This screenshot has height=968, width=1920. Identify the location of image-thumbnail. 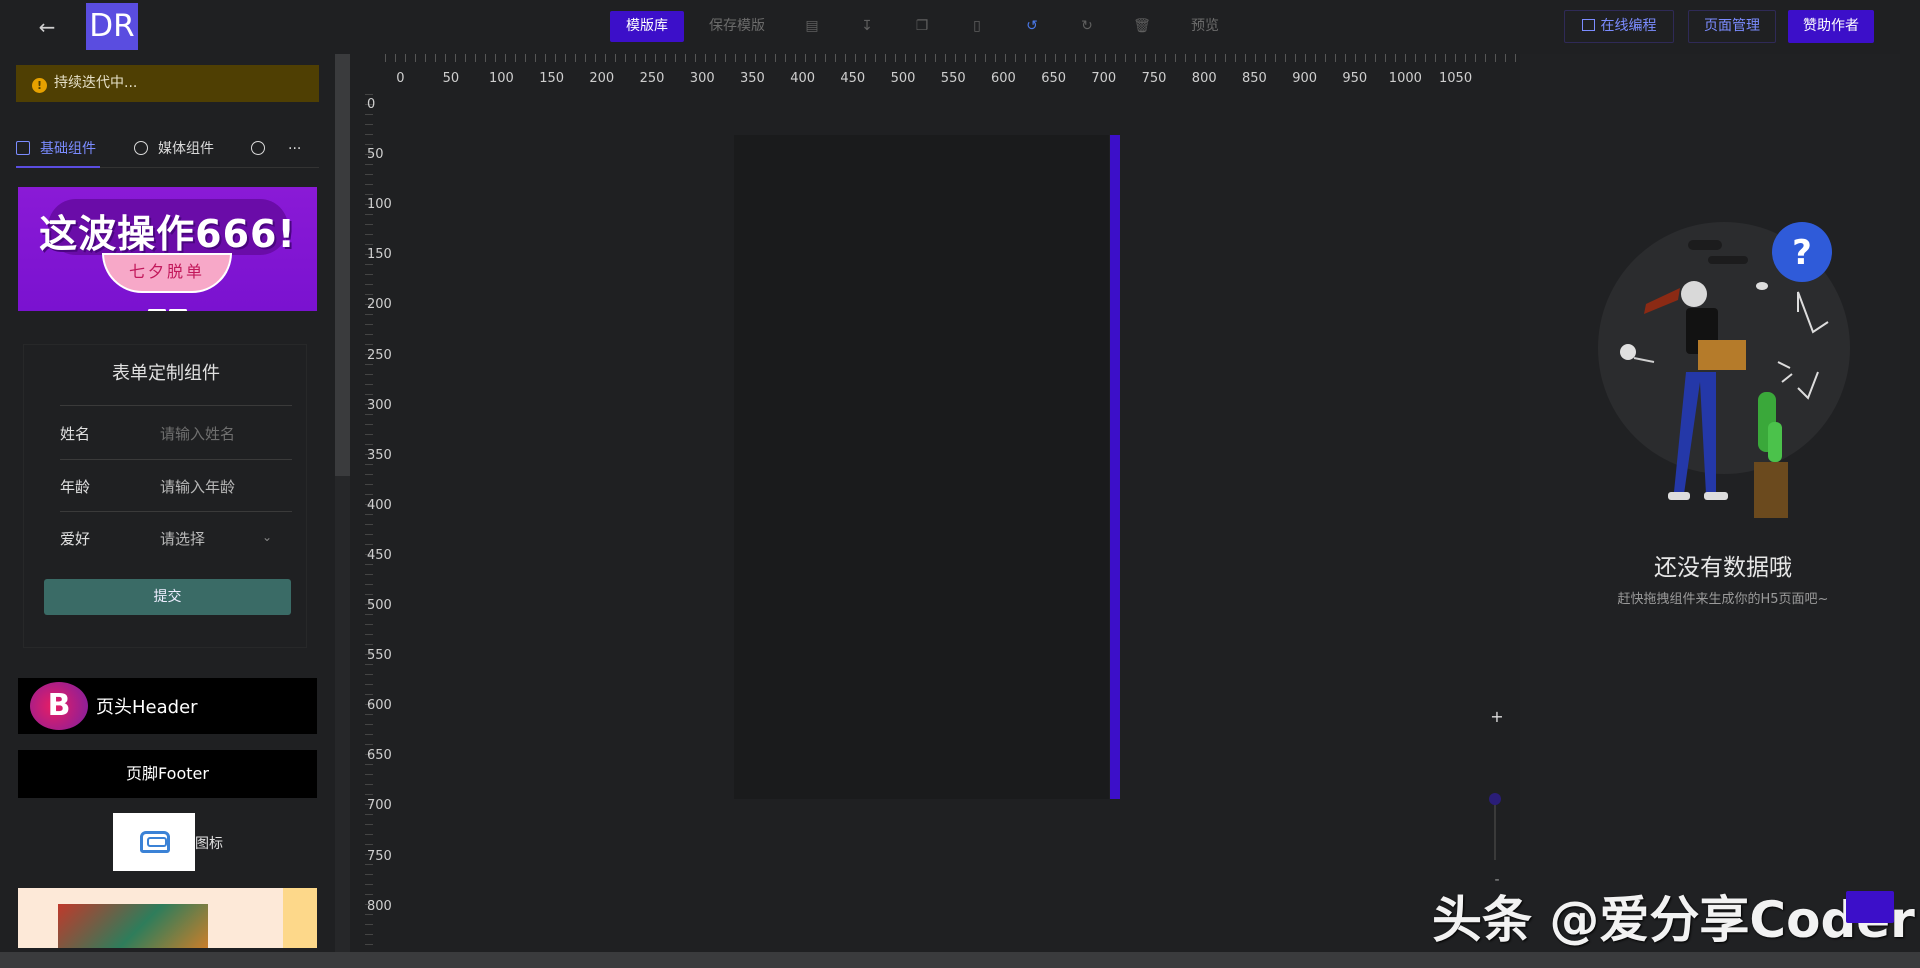
(133, 926).